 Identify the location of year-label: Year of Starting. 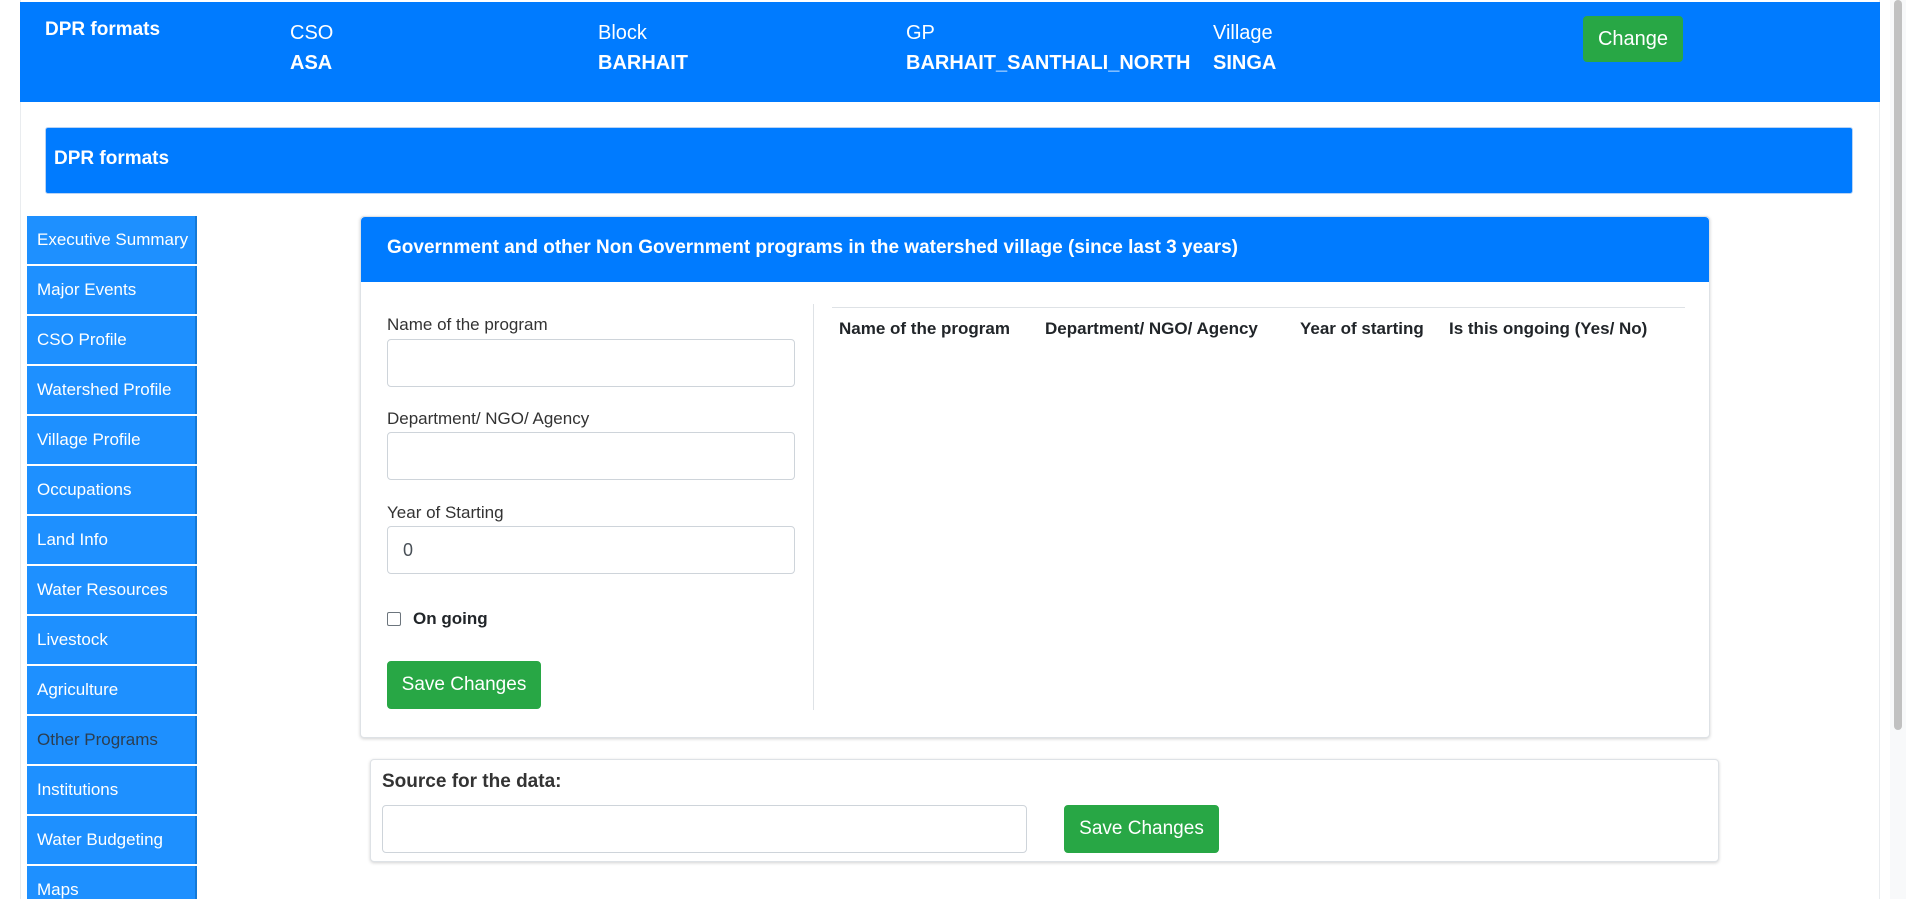
(445, 512).